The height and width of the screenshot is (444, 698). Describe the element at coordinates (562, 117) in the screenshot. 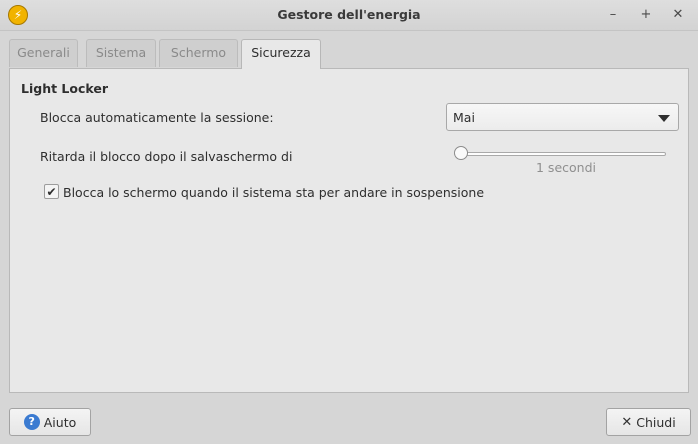

I see `auto-lock-dropdown: Mai` at that location.